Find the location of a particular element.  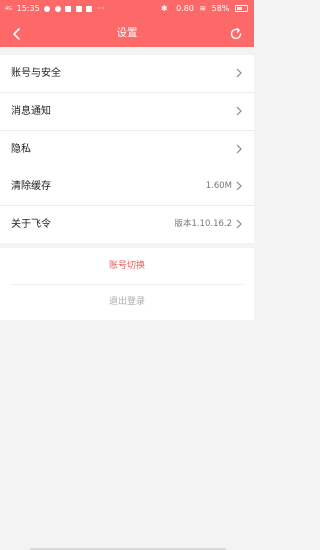

net-speed-value: 0.80 is located at coordinates (185, 8).